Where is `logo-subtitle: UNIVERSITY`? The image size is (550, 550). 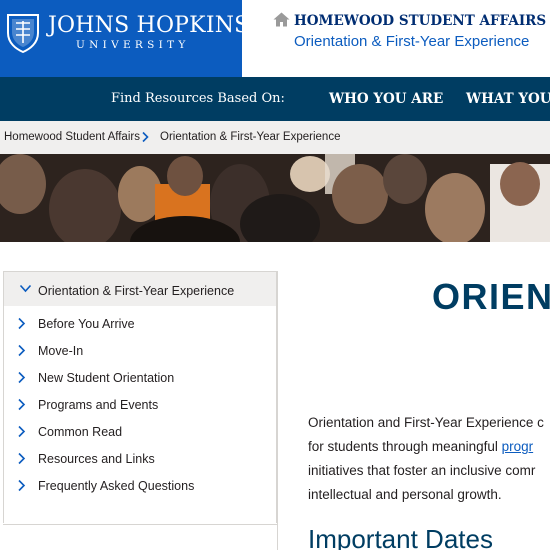 logo-subtitle: UNIVERSITY is located at coordinates (133, 45).